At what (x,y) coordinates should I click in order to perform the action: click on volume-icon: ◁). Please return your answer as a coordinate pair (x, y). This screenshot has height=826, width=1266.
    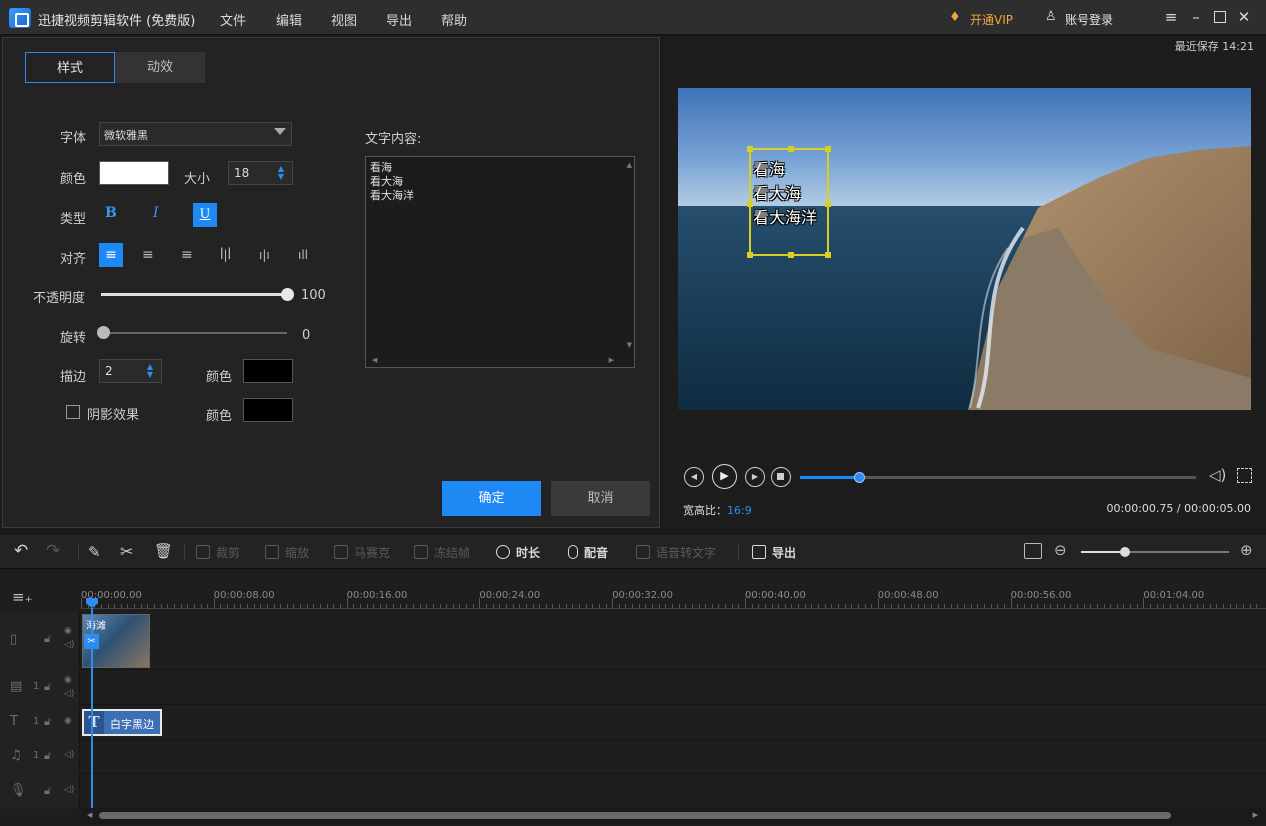
    Looking at the image, I should click on (1217, 475).